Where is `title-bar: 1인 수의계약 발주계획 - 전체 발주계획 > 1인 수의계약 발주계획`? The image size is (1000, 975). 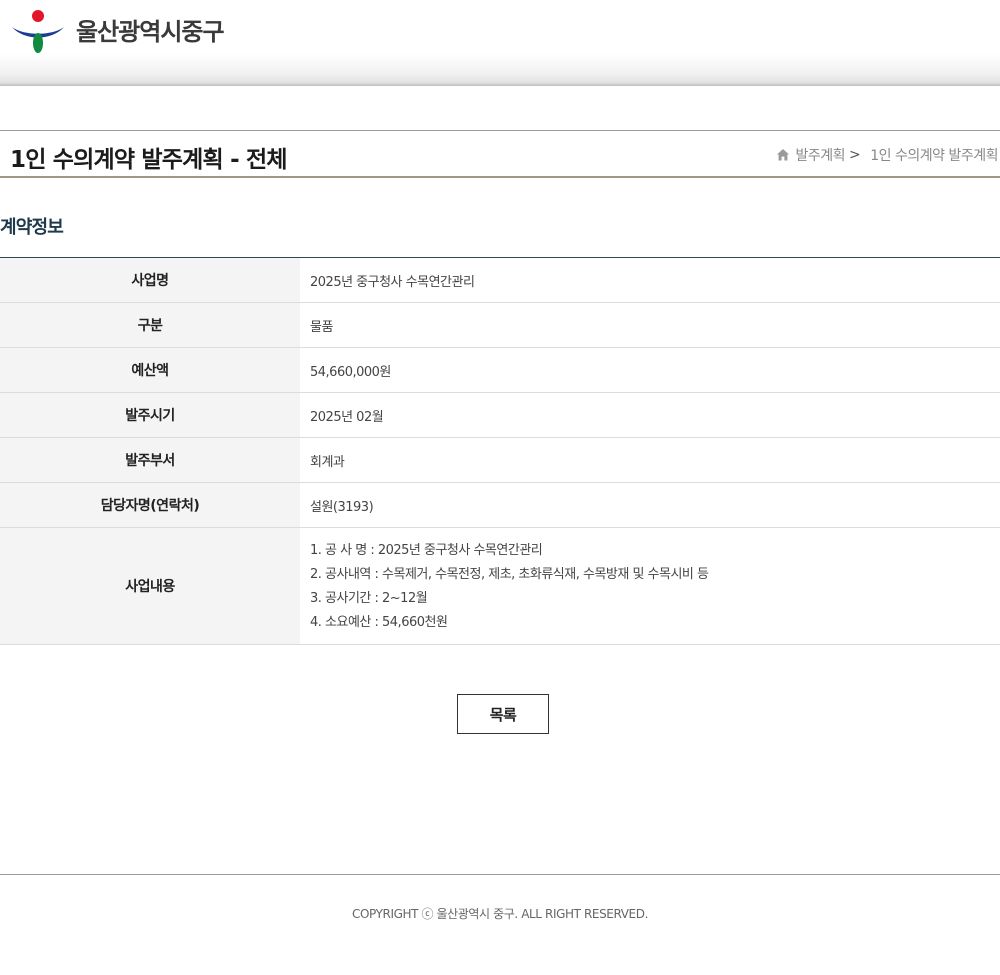 title-bar: 1인 수의계약 발주계획 - 전체 발주계획 > 1인 수의계약 발주계획 is located at coordinates (500, 154).